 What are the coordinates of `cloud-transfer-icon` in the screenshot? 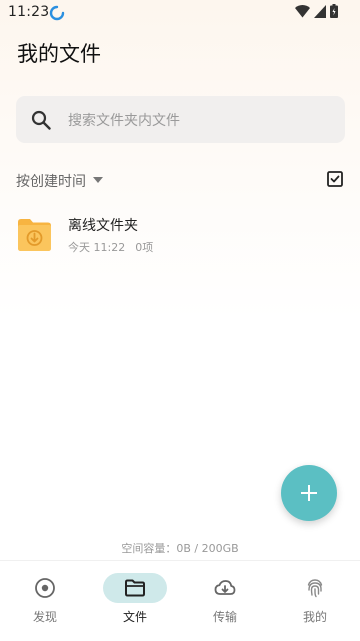 It's located at (225, 587).